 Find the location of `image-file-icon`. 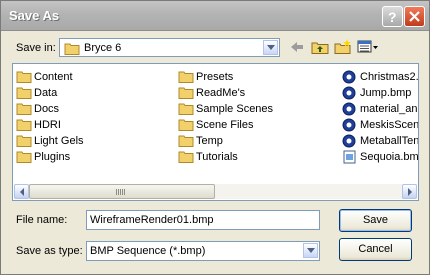

image-file-icon is located at coordinates (349, 157).